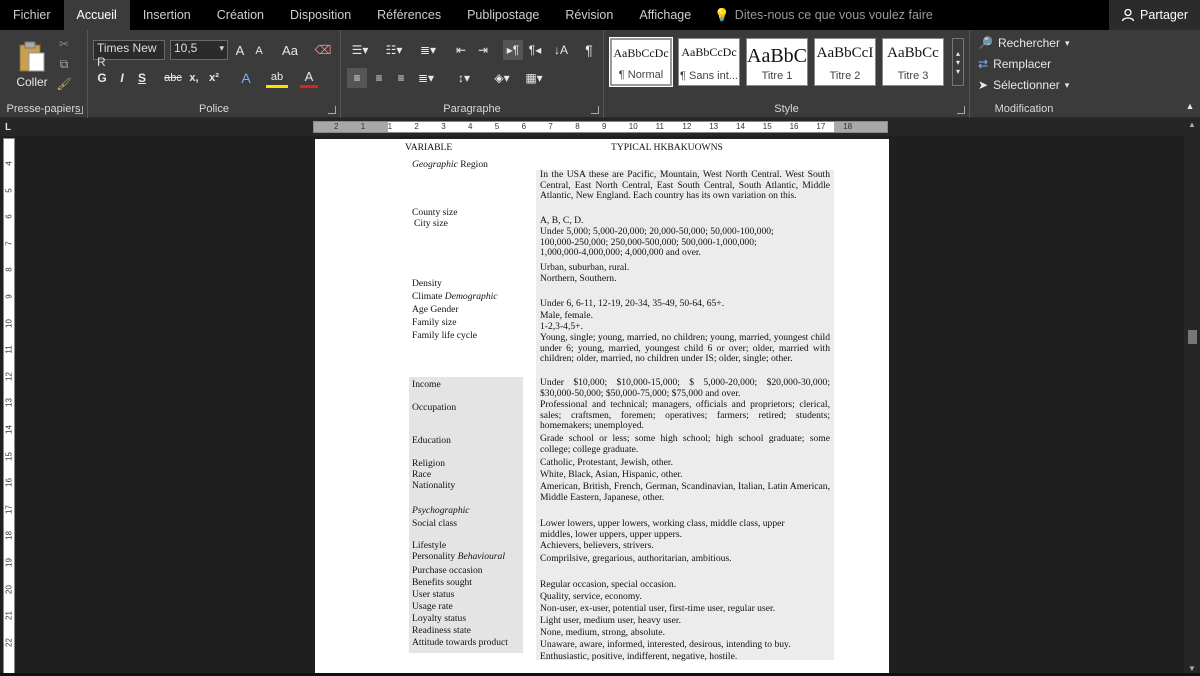  I want to click on bullets-icon: ☰▾, so click(360, 50).